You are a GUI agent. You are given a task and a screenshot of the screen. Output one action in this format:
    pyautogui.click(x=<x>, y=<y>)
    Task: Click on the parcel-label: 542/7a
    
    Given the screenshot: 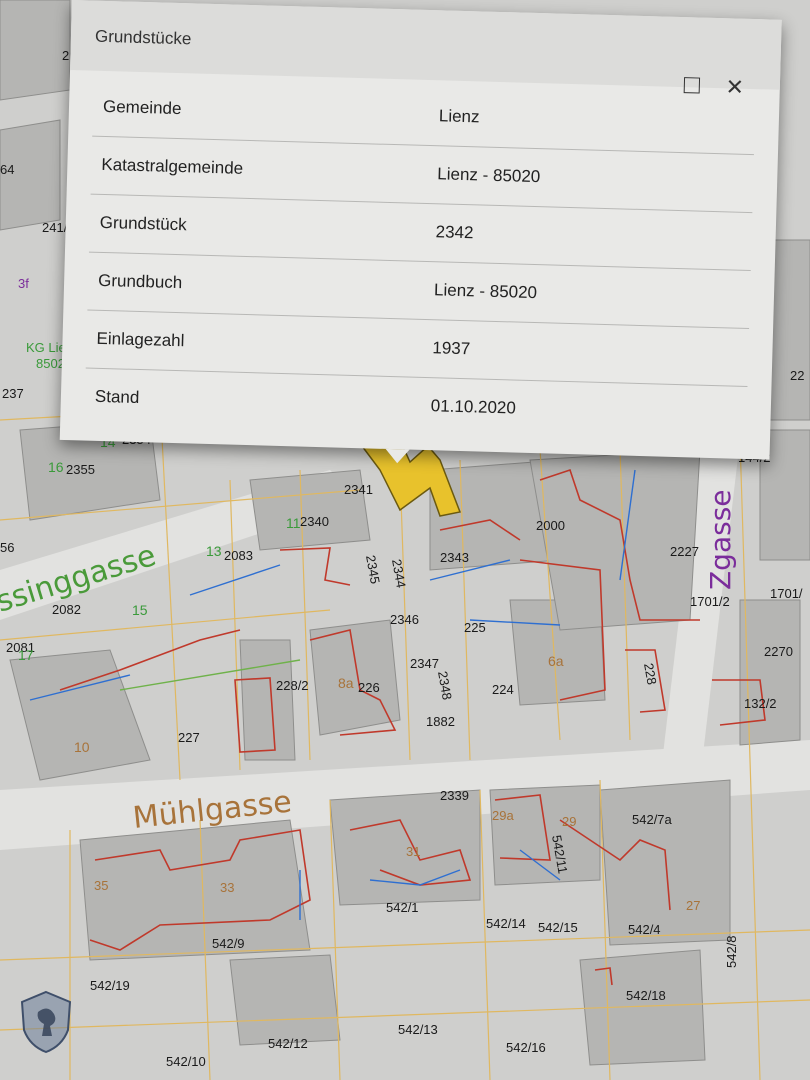 What is the action you would take?
    pyautogui.click(x=652, y=819)
    